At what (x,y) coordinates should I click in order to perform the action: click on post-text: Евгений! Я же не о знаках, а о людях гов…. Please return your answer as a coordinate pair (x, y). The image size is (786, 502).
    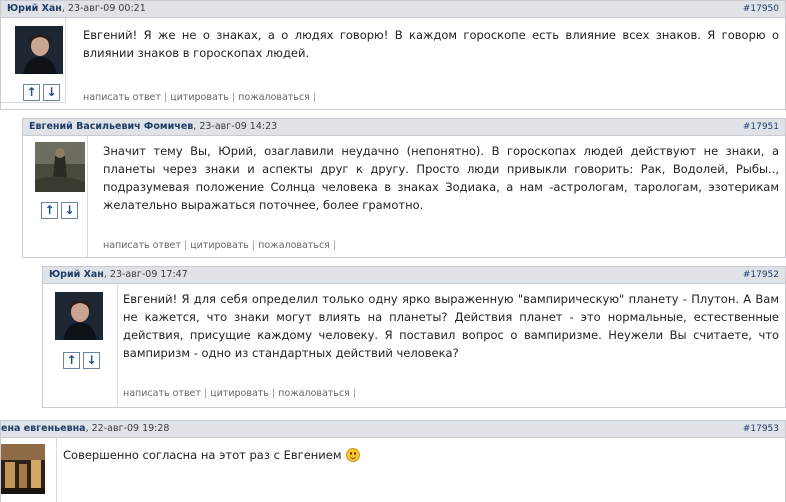
    Looking at the image, I should click on (431, 44).